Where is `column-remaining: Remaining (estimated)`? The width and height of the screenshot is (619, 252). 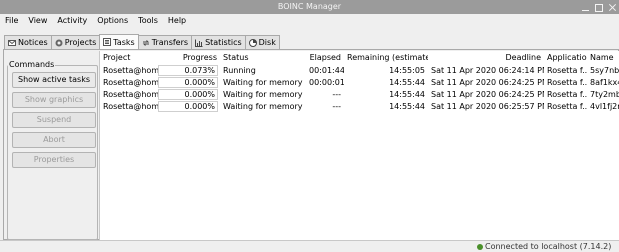
column-remaining: Remaining (estimated) is located at coordinates (386, 57).